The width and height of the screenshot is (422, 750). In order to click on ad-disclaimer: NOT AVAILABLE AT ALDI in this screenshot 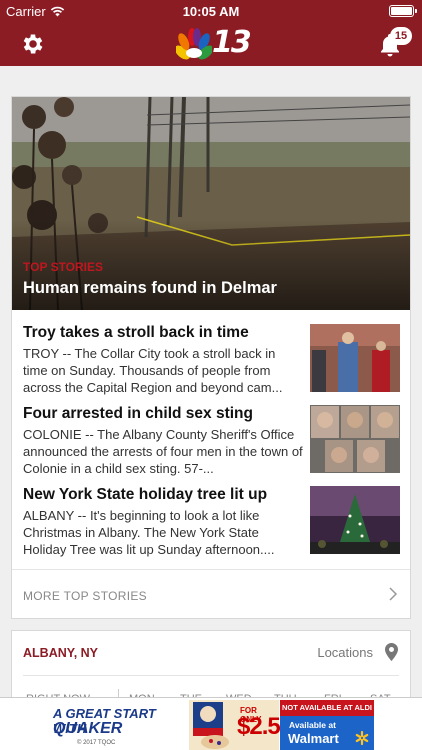, I will do `click(327, 708)`.